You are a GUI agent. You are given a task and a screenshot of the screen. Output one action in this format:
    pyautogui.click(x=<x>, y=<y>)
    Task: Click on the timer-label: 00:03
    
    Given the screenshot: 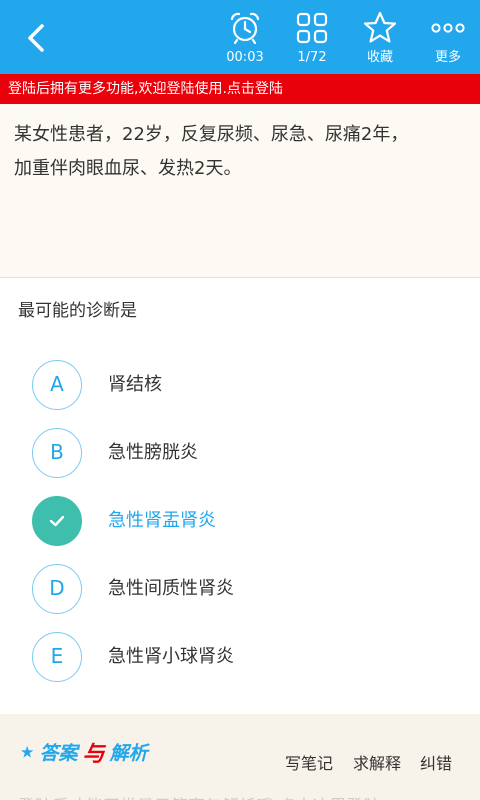 What is the action you would take?
    pyautogui.click(x=245, y=57)
    